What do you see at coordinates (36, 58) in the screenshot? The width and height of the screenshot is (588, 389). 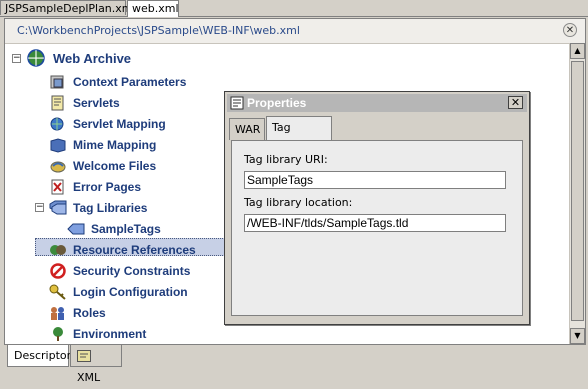 I see `web-archive-icon` at bounding box center [36, 58].